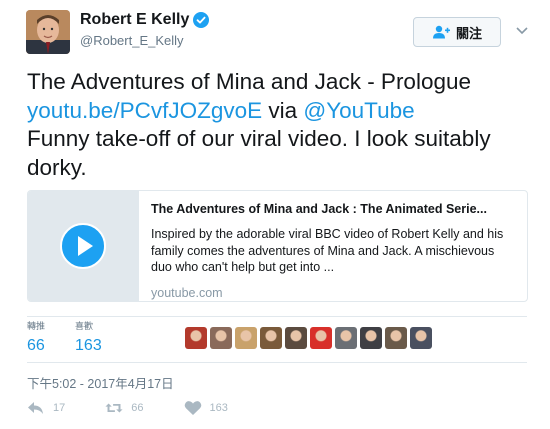 The width and height of the screenshot is (550, 429). What do you see at coordinates (48, 32) in the screenshot?
I see `avatar` at bounding box center [48, 32].